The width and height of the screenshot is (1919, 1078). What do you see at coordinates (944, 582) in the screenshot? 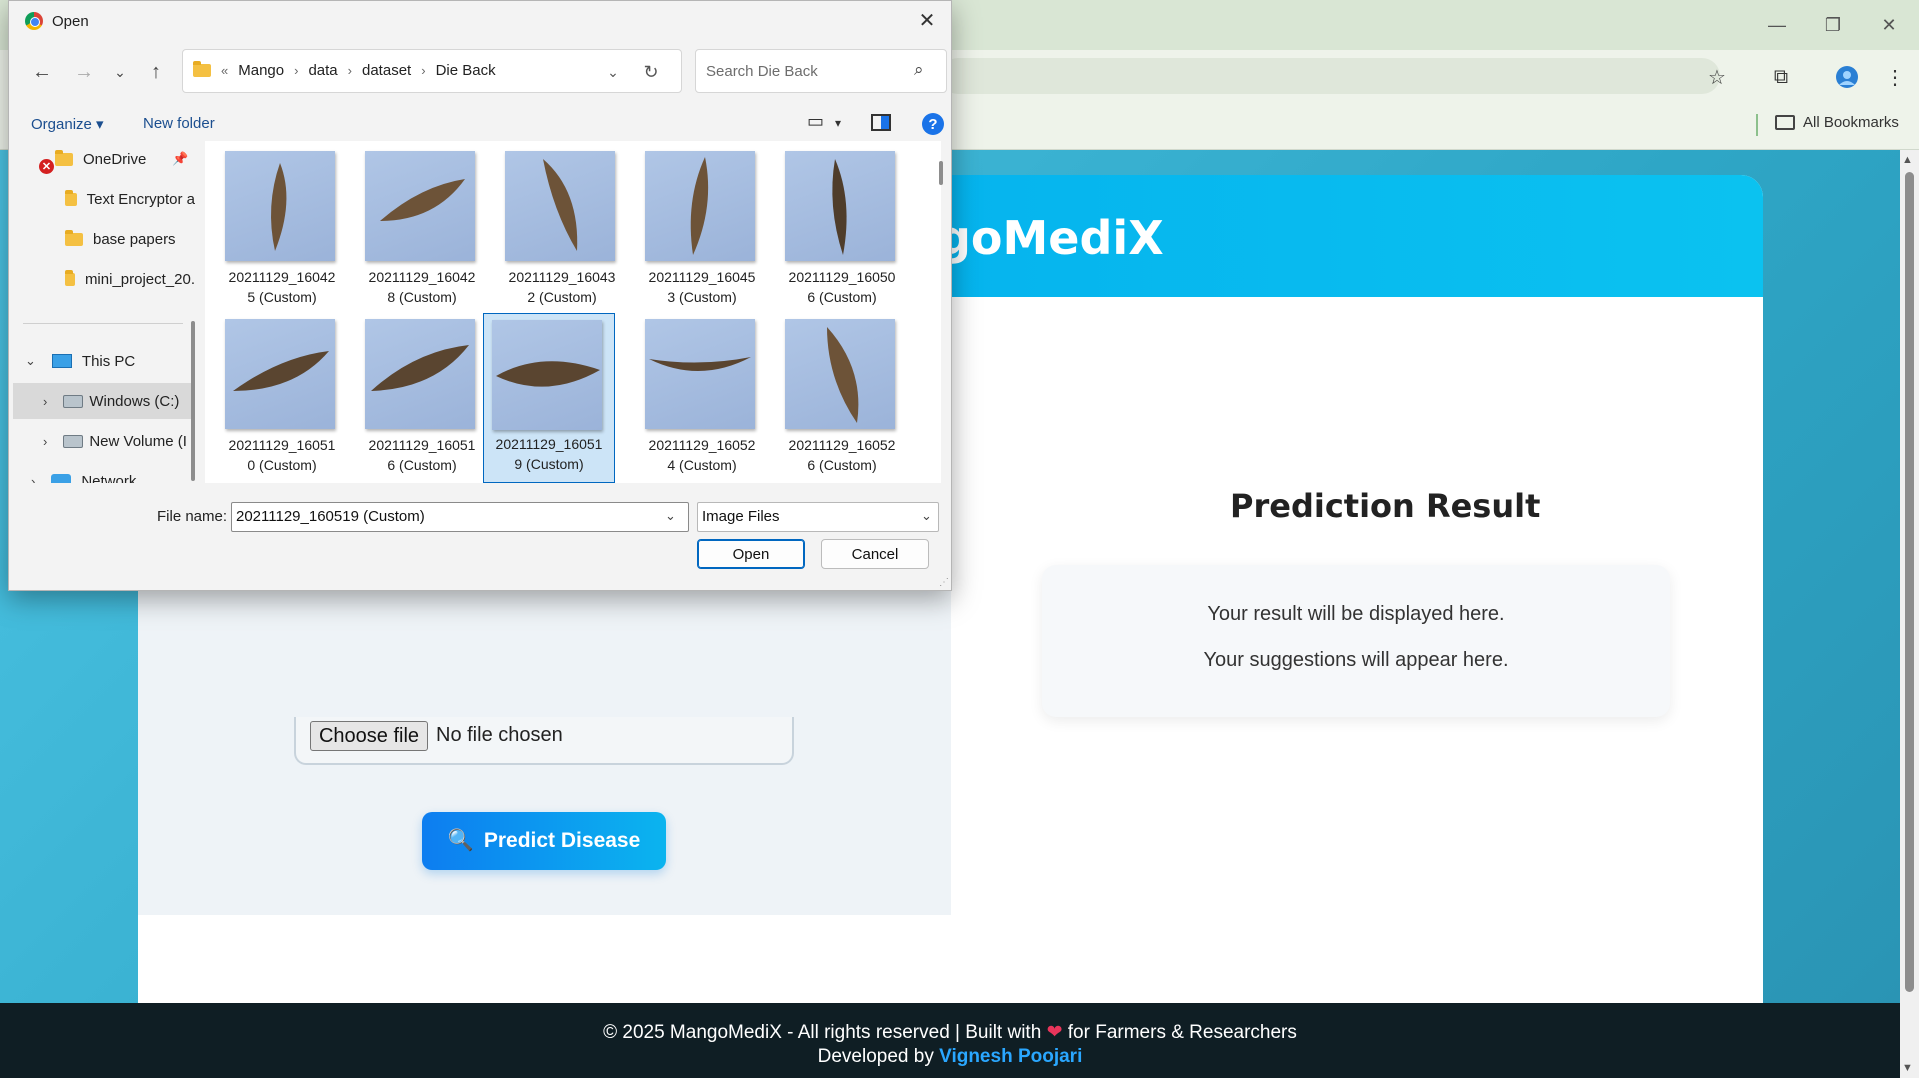
I see `resize-grip-icon: ⋰` at bounding box center [944, 582].